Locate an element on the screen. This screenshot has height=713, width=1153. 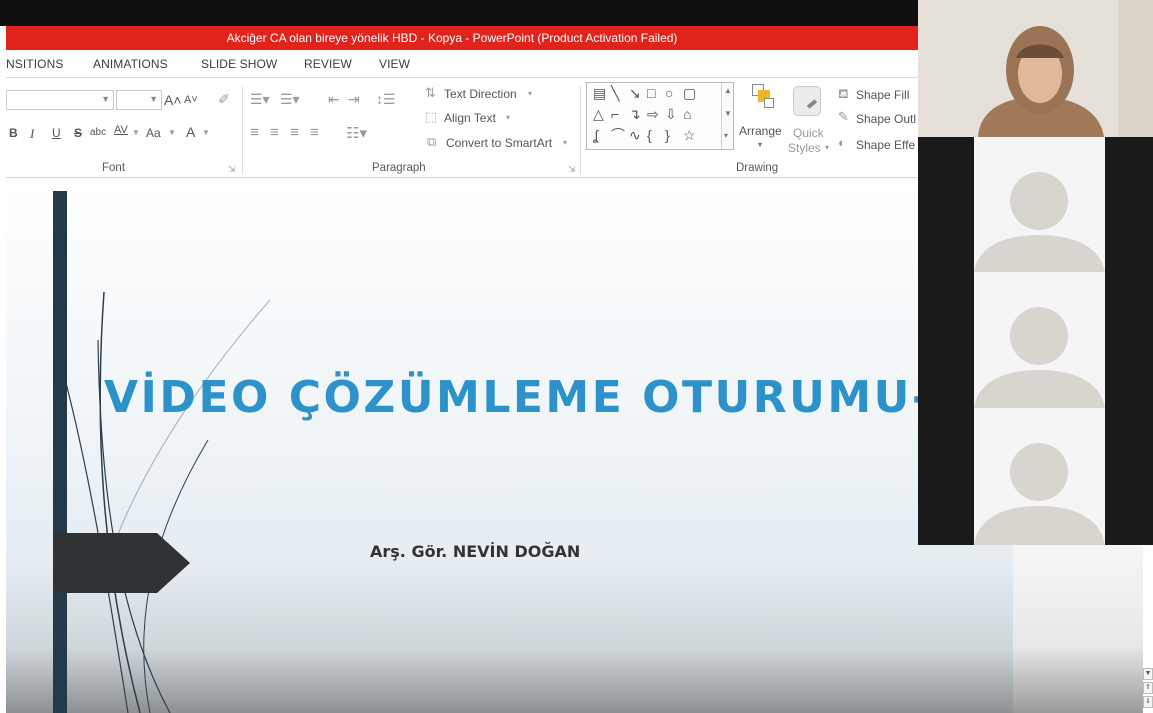
slide-subtitle: Arş. Gör. NEVİN DOĞAN is located at coordinates (475, 551).